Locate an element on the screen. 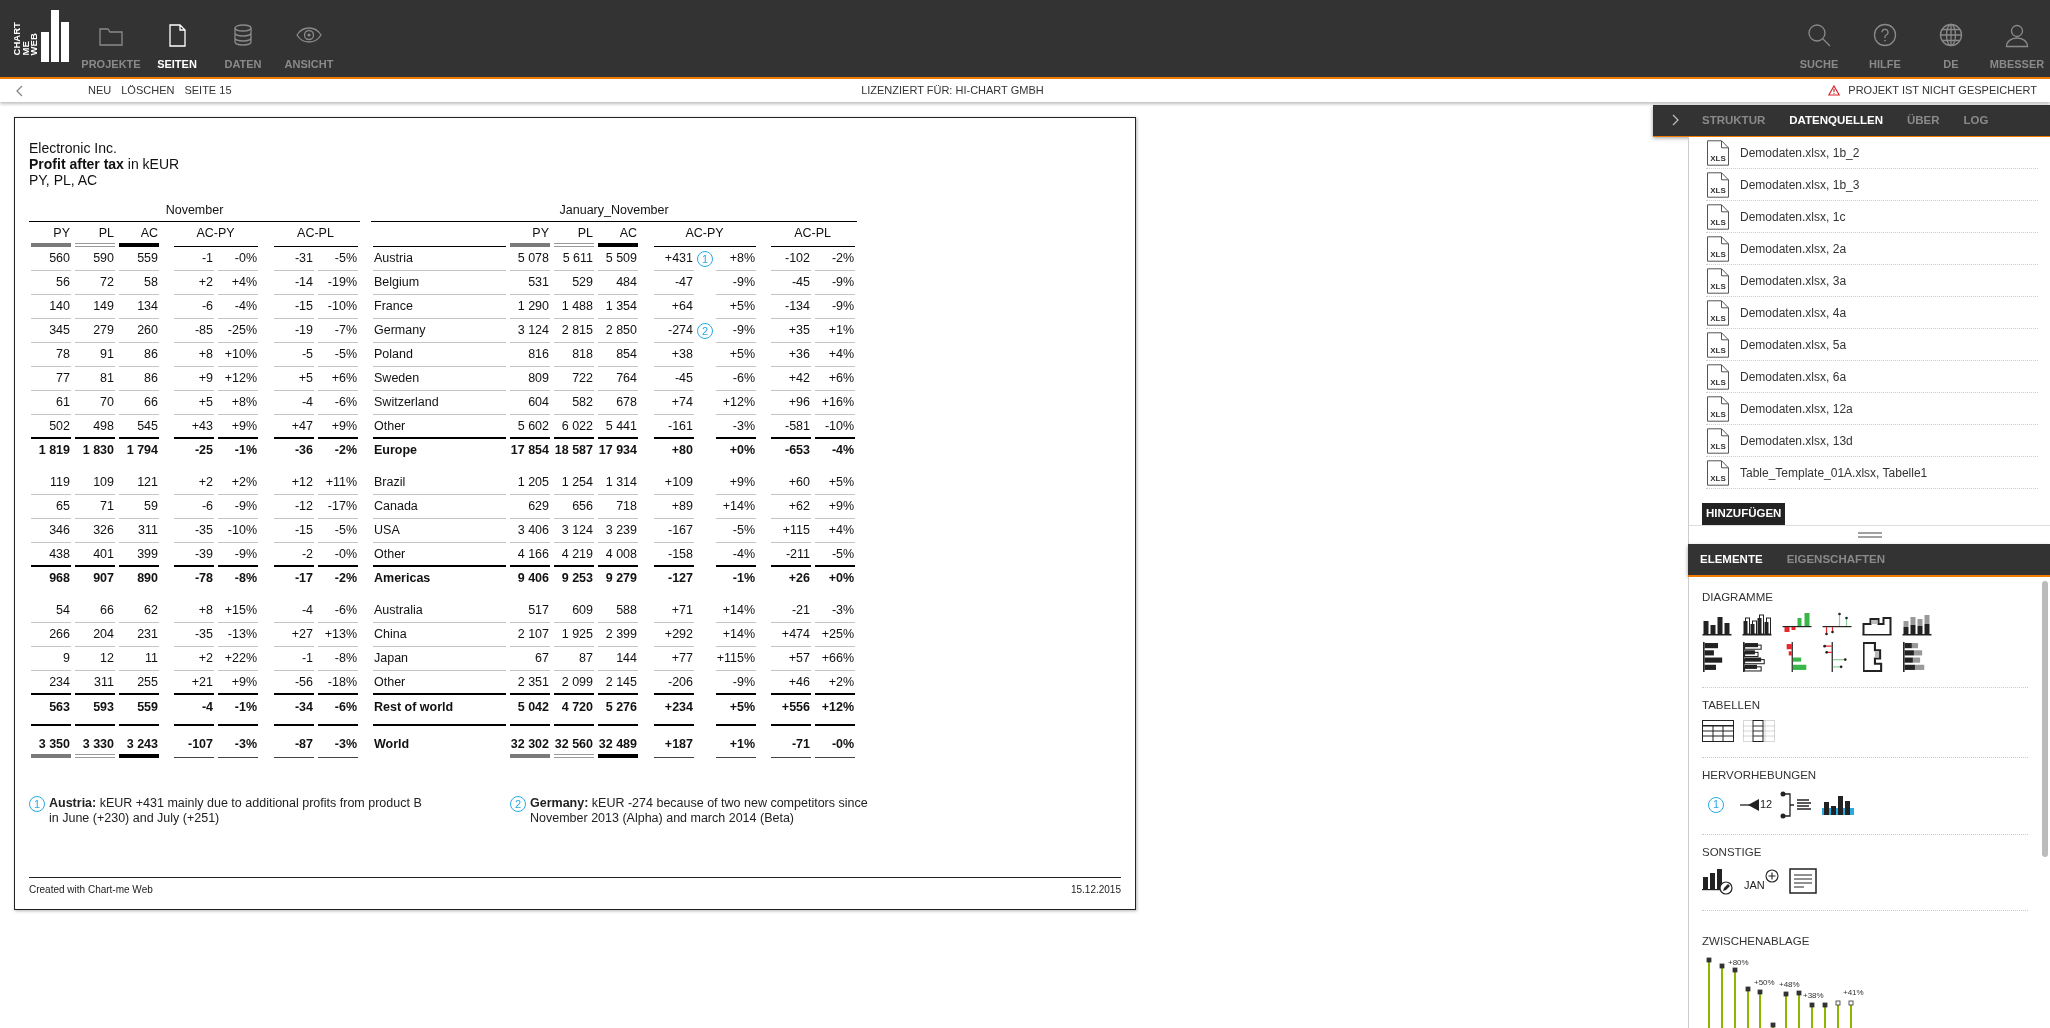 This screenshot has width=2050, height=1028. table-cell: -4 is located at coordinates (194, 710).